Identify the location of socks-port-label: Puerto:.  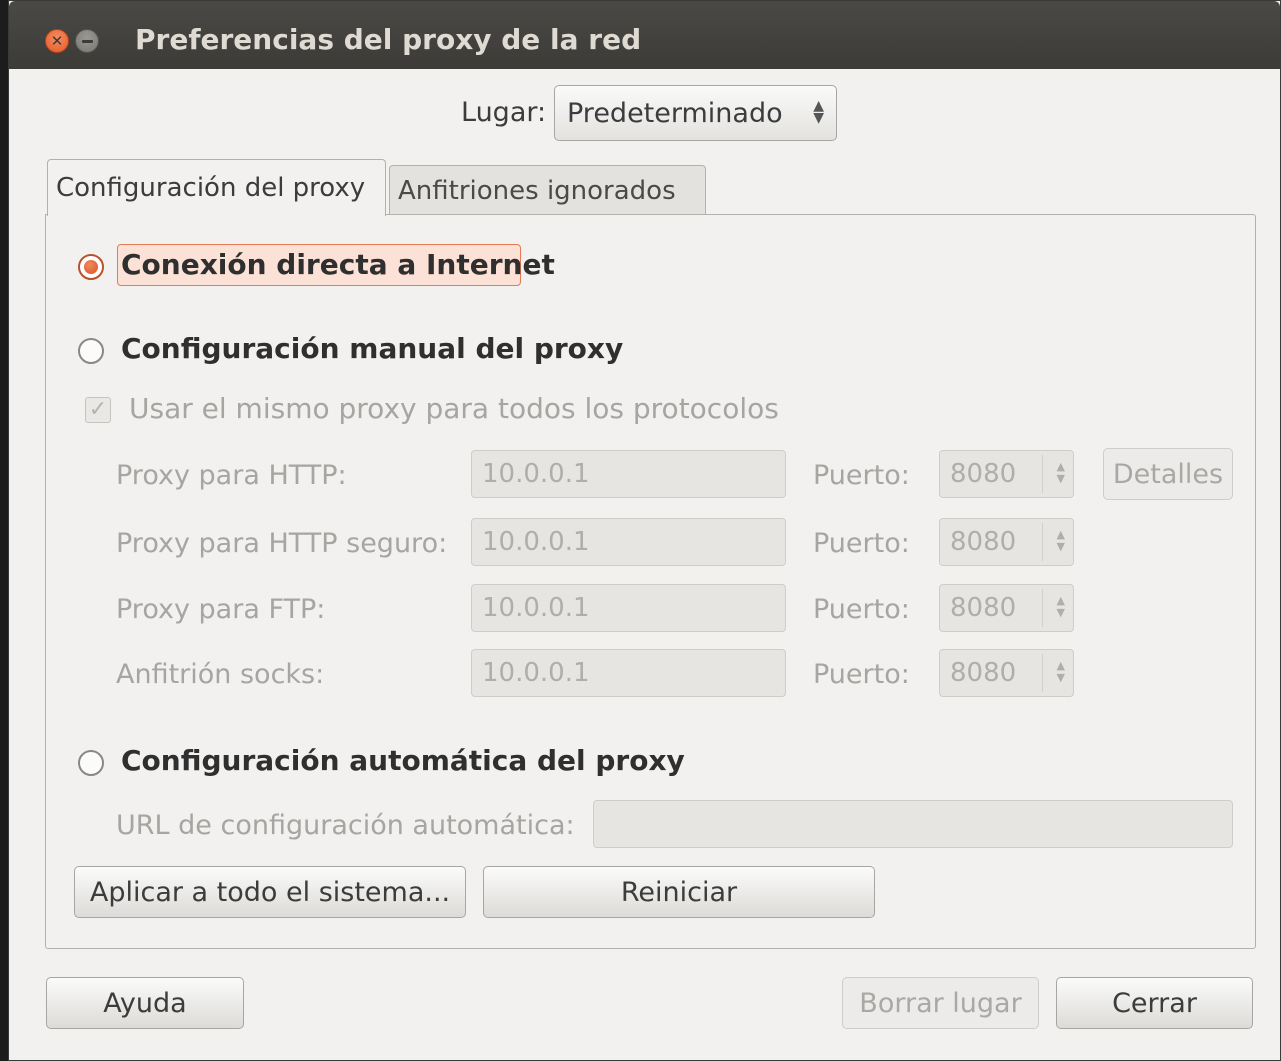
(861, 674).